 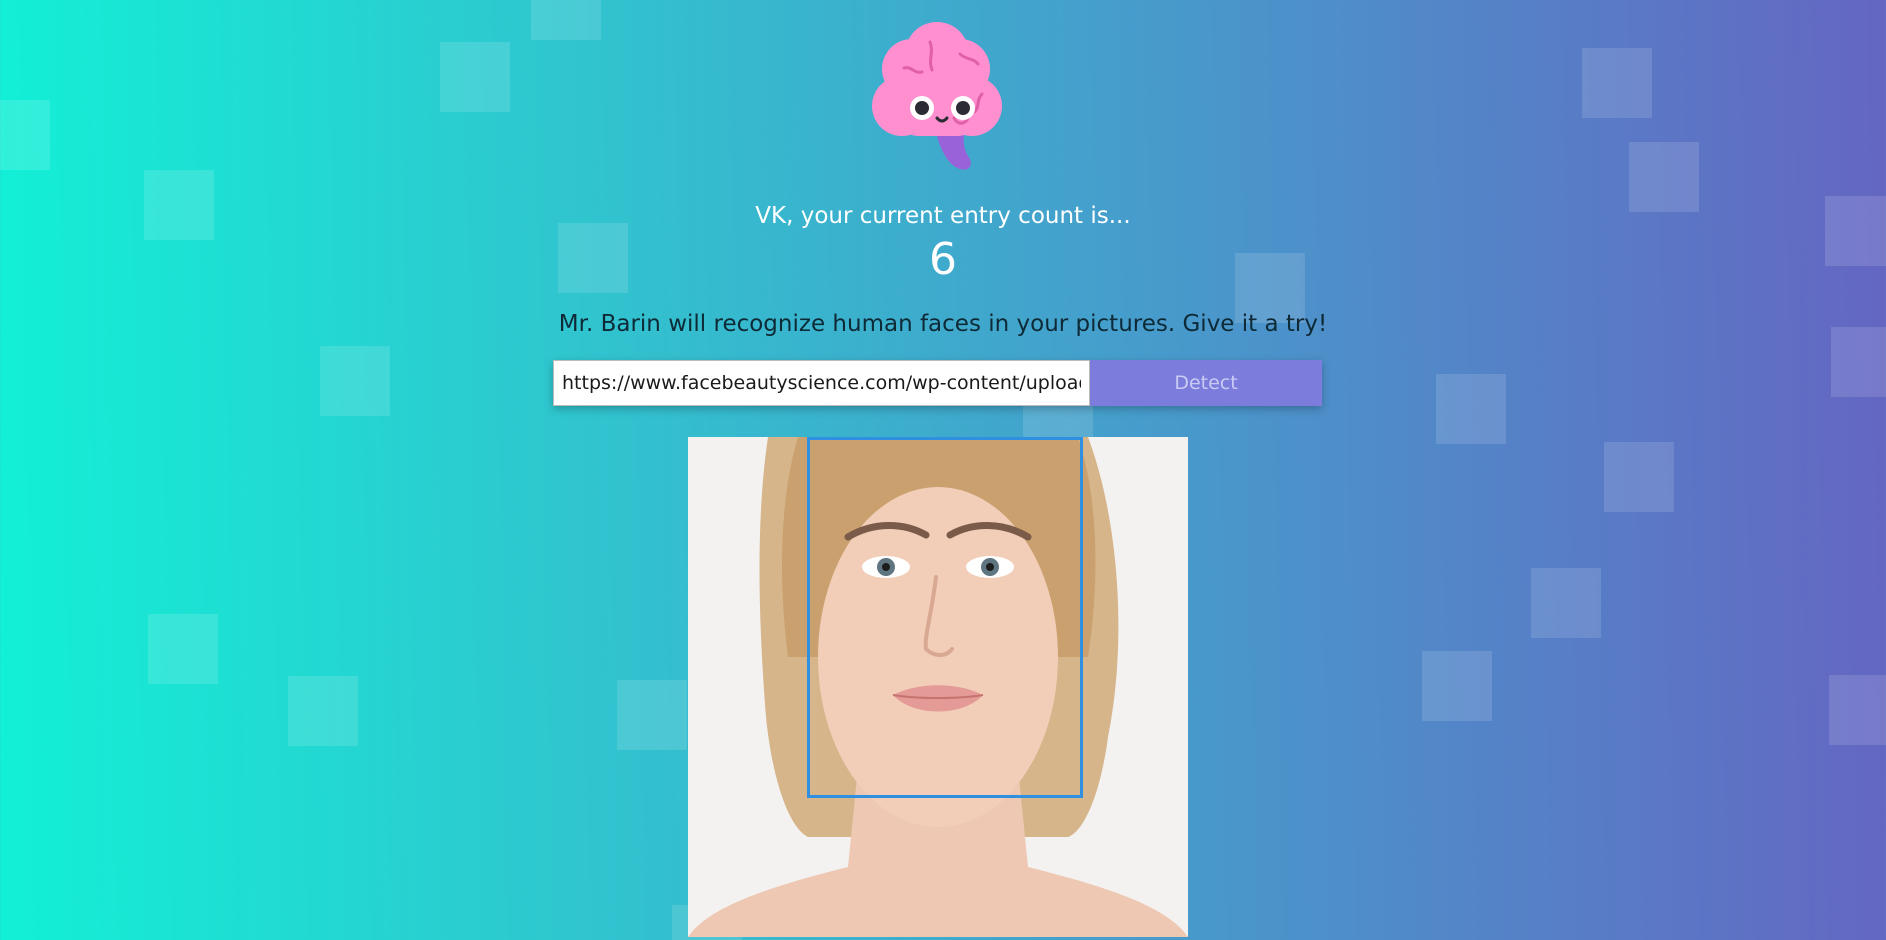 I want to click on brain-logo-icon, so click(x=937, y=94).